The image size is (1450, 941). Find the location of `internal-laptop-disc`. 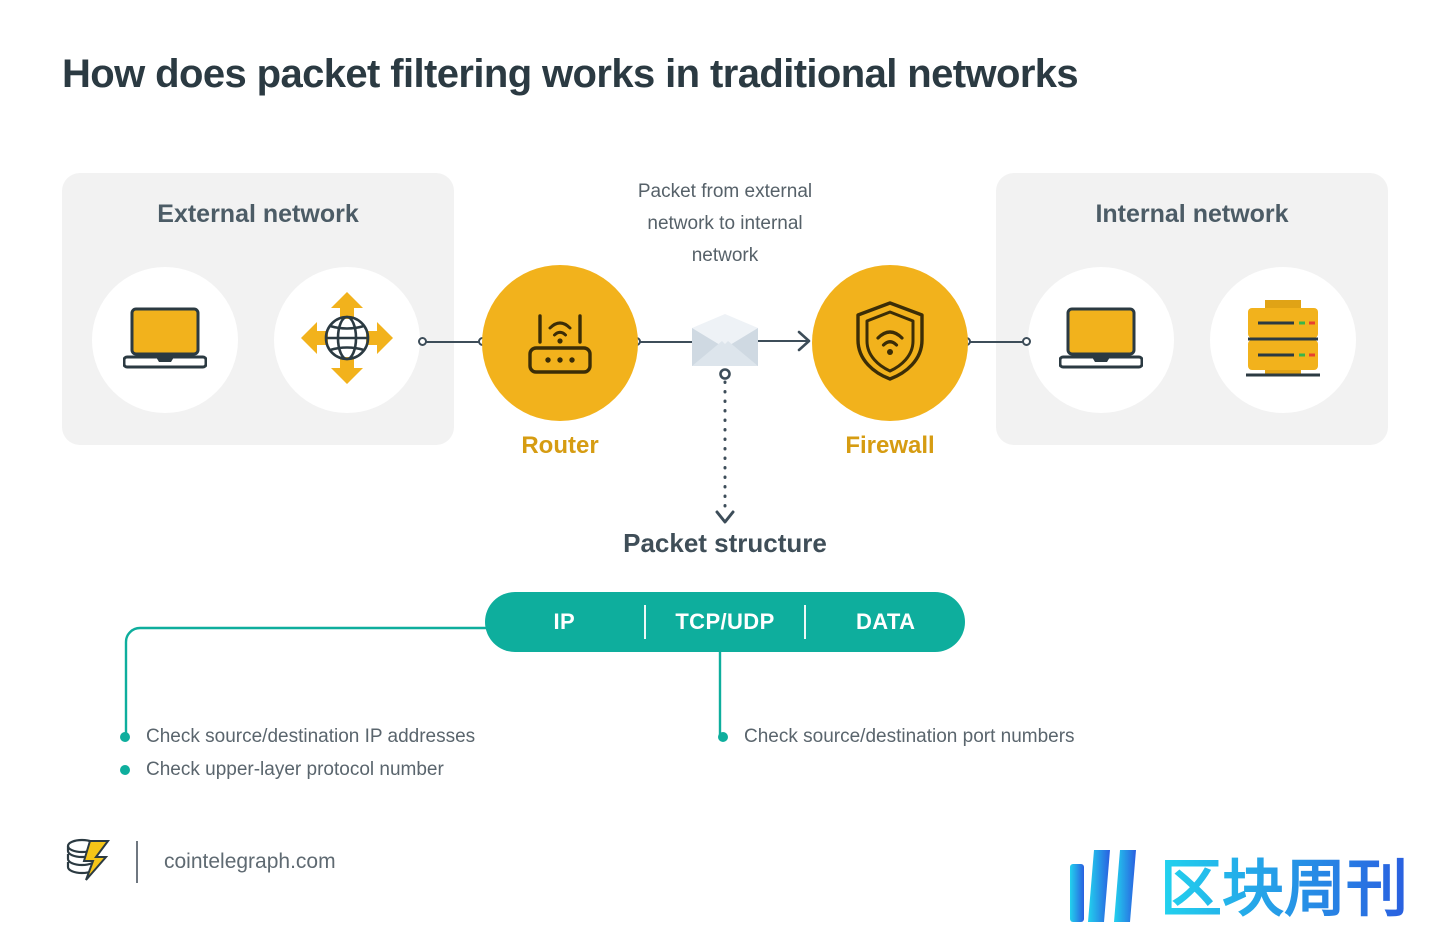

internal-laptop-disc is located at coordinates (1101, 340).